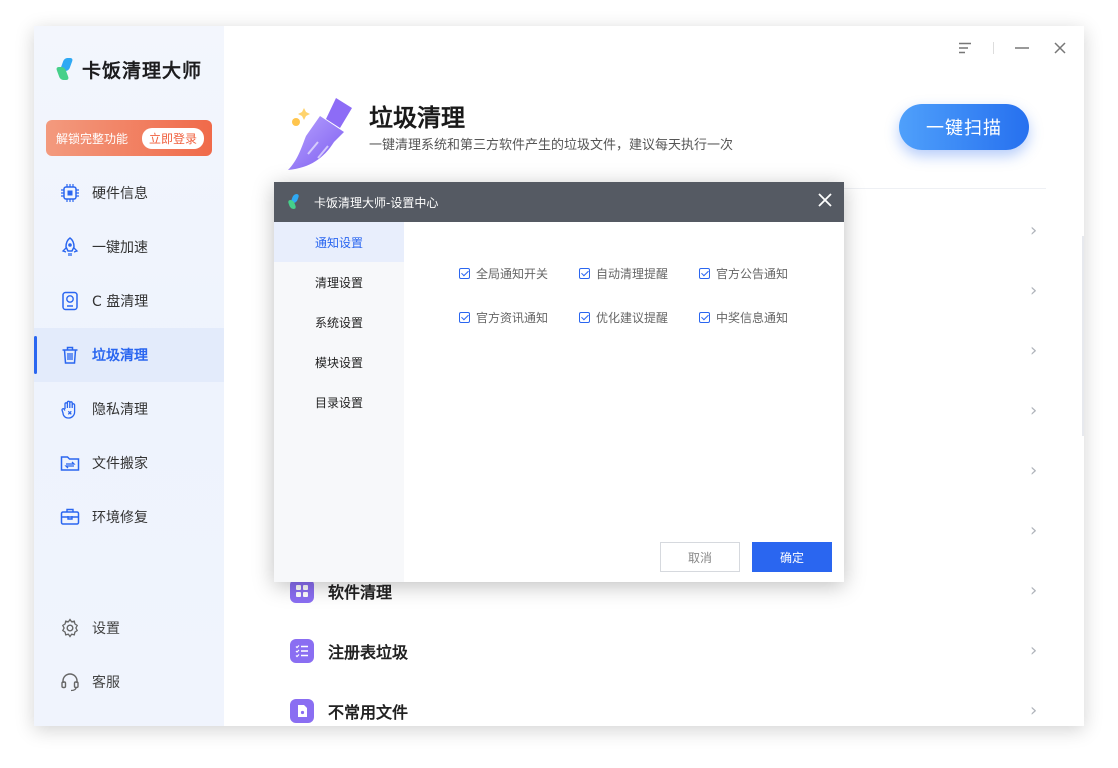  Describe the element at coordinates (129, 682) in the screenshot. I see `sidebar-item-support: 客服` at that location.